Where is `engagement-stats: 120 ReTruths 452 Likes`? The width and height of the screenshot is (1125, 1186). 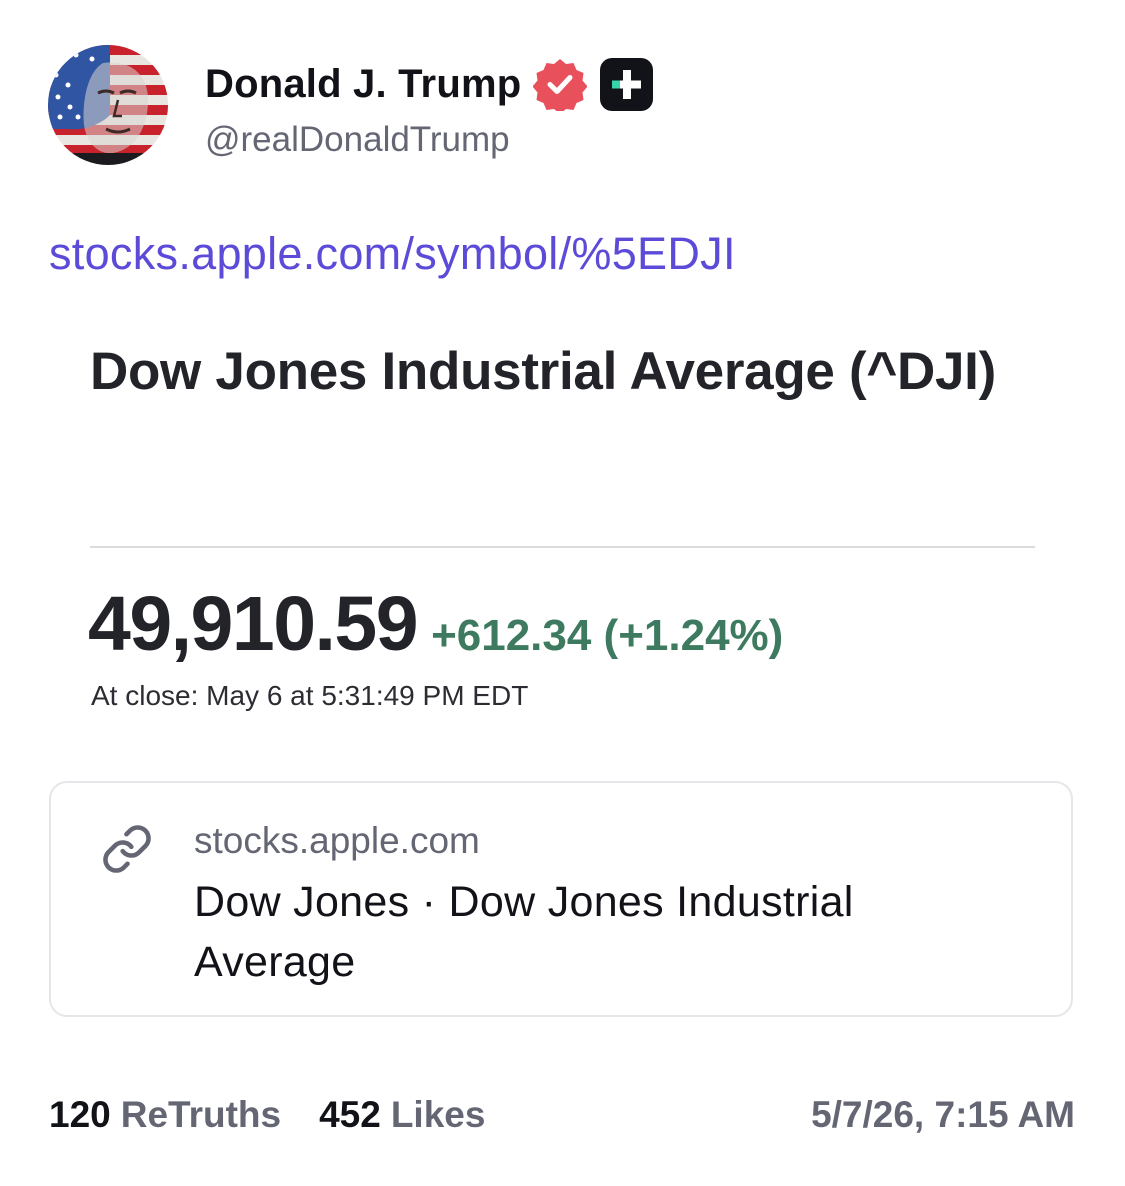
engagement-stats: 120 ReTruths 452 Likes is located at coordinates (267, 1115).